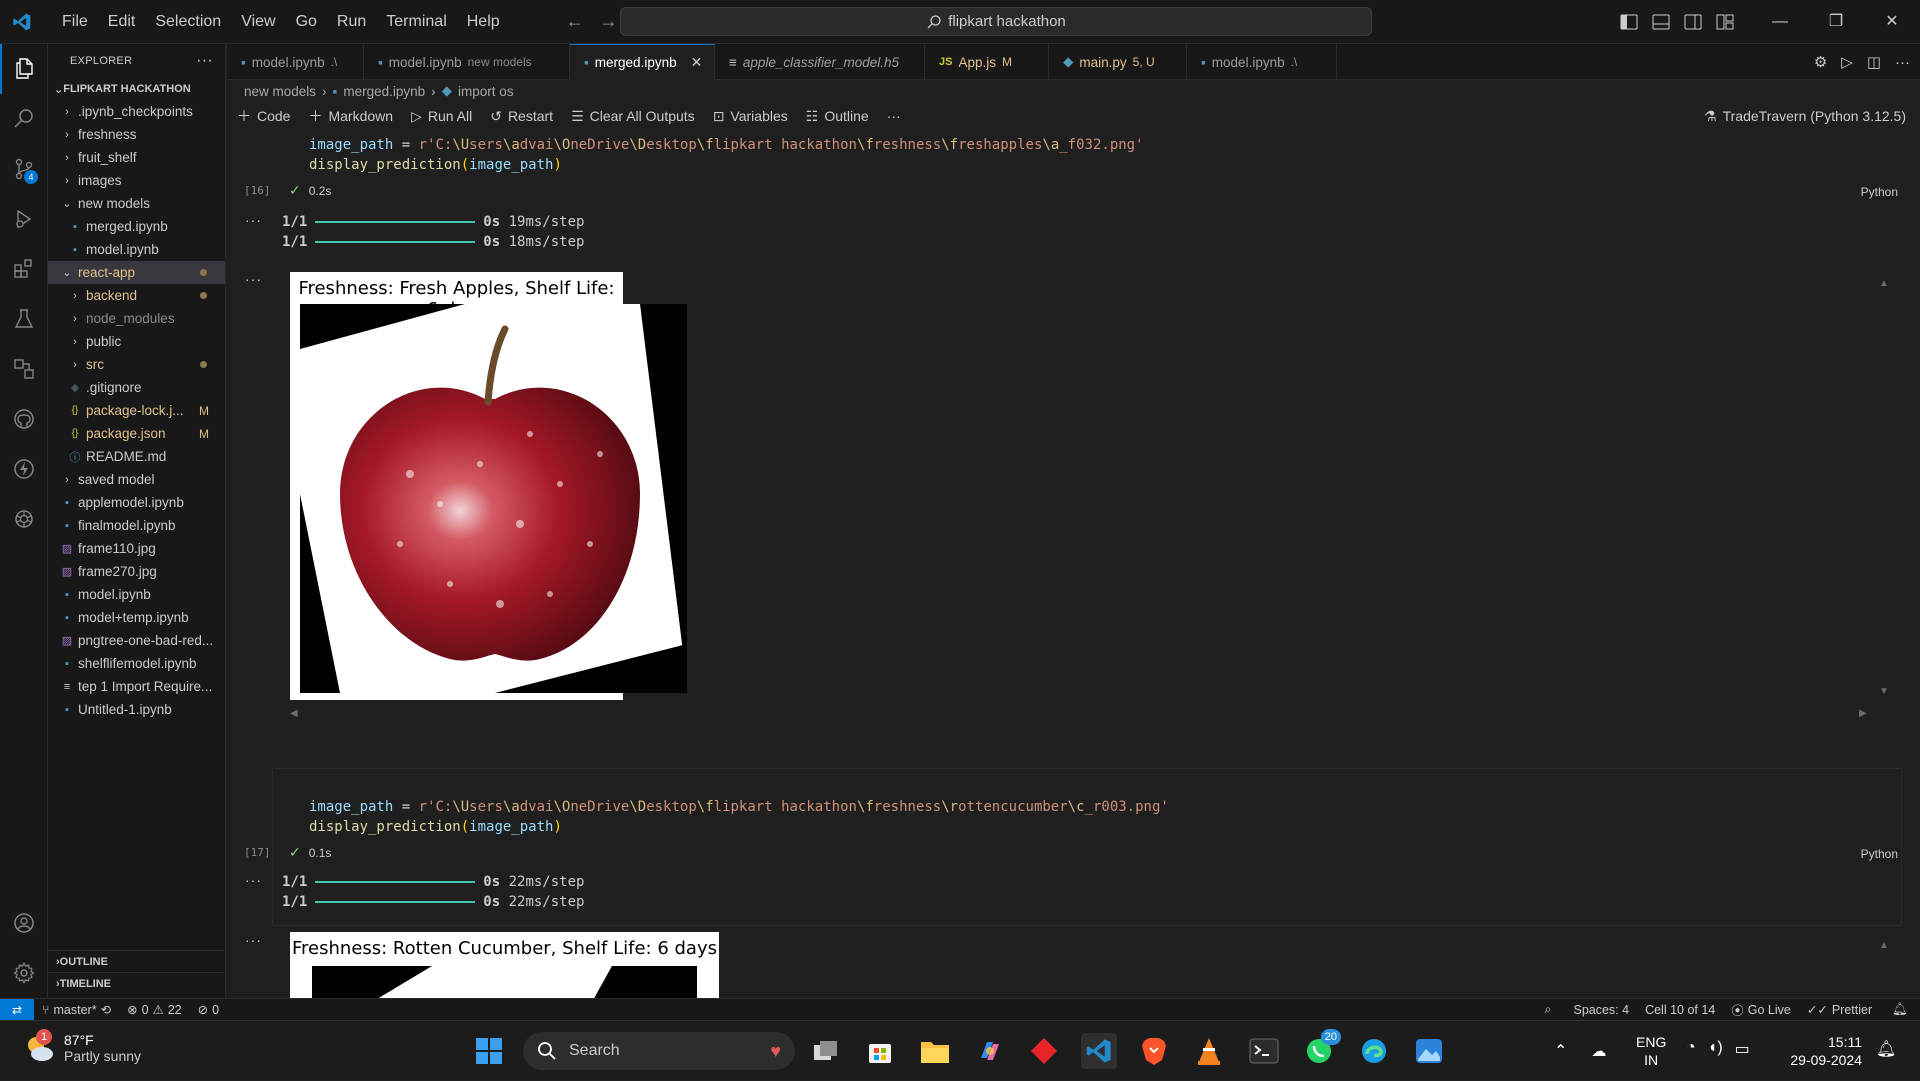  What do you see at coordinates (575, 21) in the screenshot?
I see `back-arrow-icon: ←` at bounding box center [575, 21].